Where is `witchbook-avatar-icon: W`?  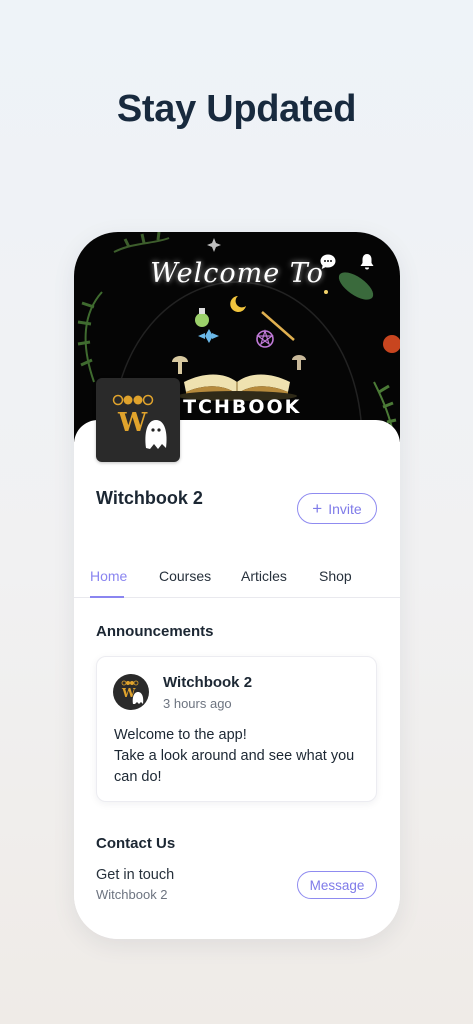 witchbook-avatar-icon: W is located at coordinates (132, 692).